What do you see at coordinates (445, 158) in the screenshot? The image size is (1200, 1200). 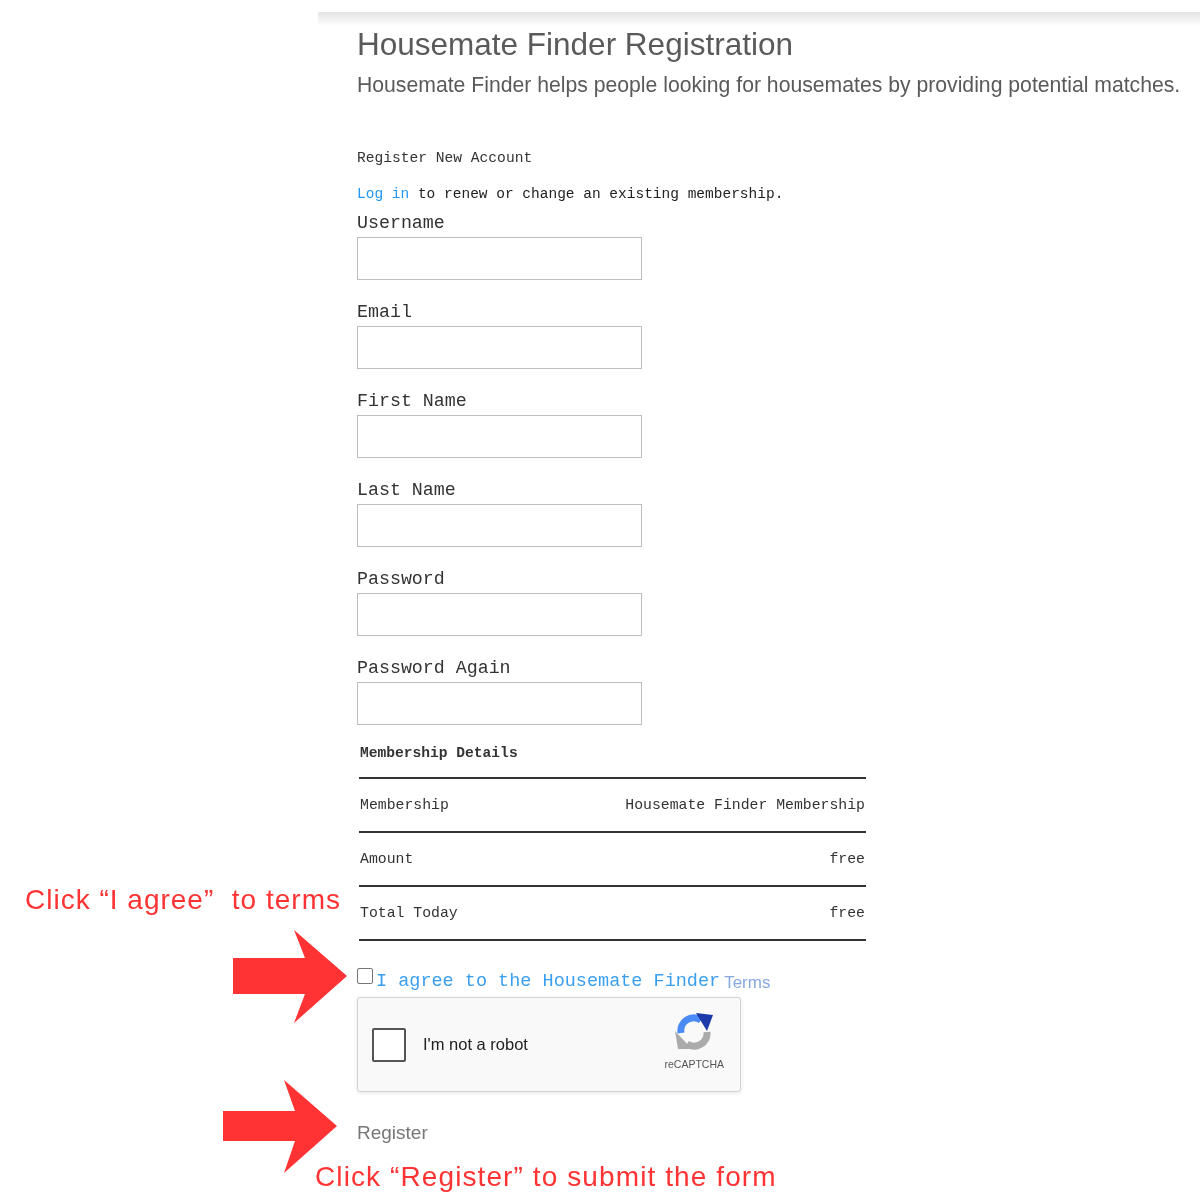 I see `section-heading: Register New Account` at bounding box center [445, 158].